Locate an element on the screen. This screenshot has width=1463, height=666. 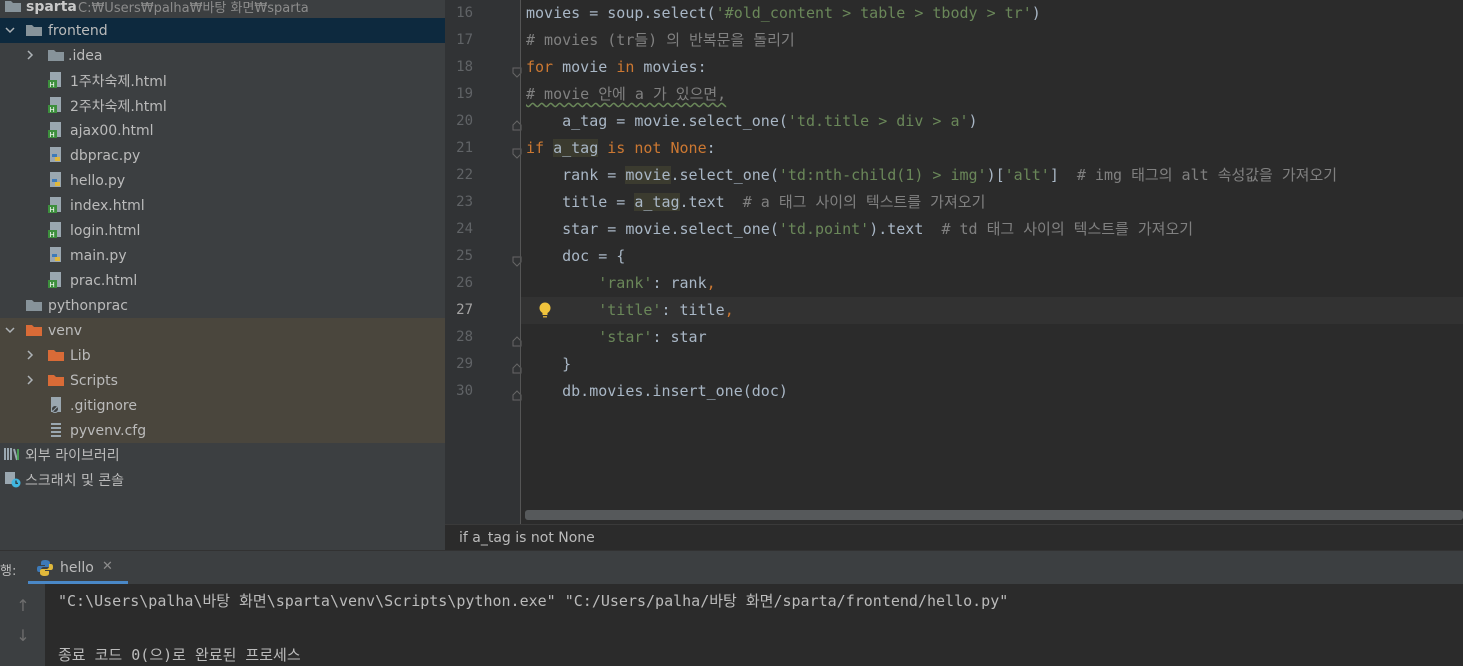
run-tab-hello: hello ✕ is located at coordinates (78, 568).